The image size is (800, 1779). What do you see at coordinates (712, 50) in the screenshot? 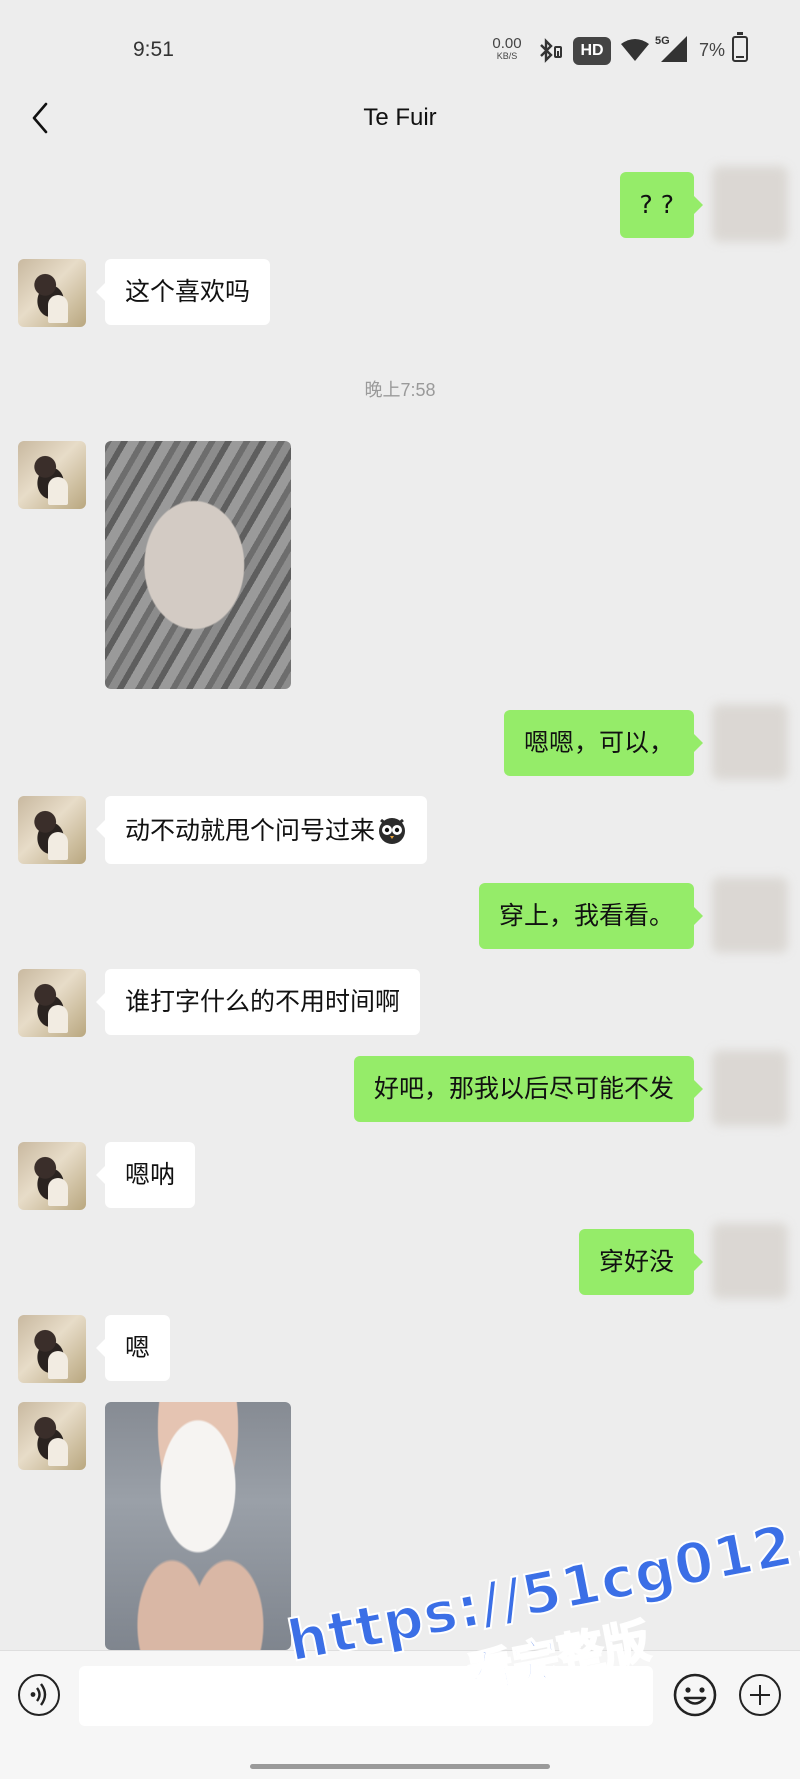
I see `battery-percent: 7%` at bounding box center [712, 50].